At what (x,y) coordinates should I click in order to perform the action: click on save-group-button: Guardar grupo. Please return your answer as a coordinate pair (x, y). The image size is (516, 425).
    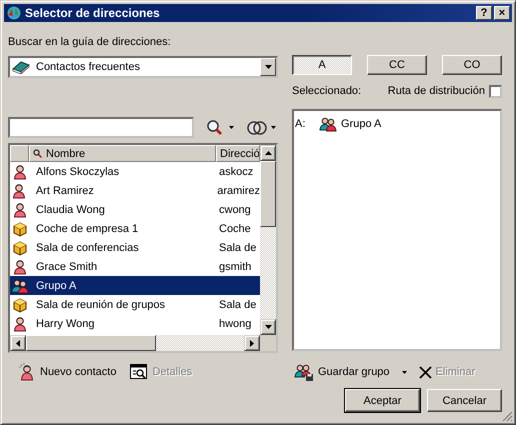
    Looking at the image, I should click on (350, 372).